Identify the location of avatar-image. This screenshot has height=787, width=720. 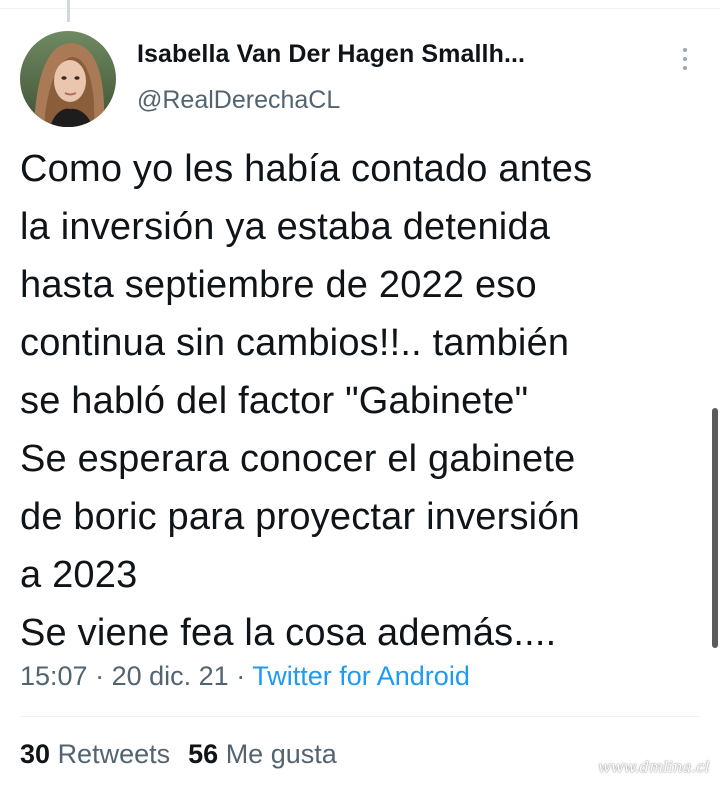
(68, 79).